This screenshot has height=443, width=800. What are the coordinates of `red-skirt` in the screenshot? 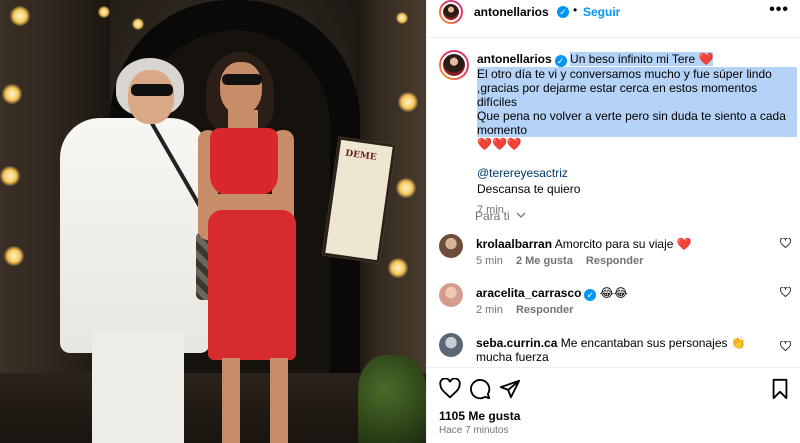 It's located at (252, 285).